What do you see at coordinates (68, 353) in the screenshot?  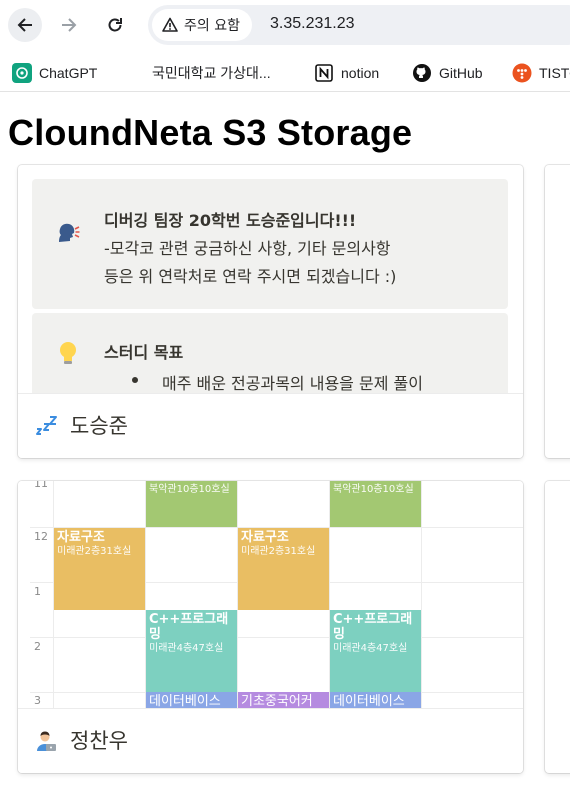 I see `light-bulb-icon` at bounding box center [68, 353].